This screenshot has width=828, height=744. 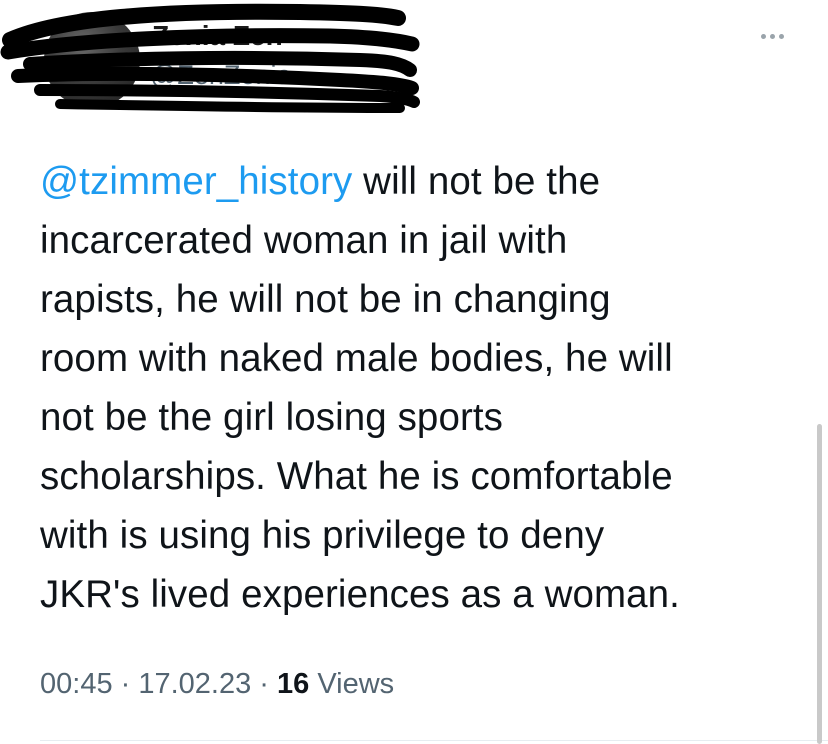 What do you see at coordinates (322, 535) in the screenshot?
I see `tweet-text-line: with is using his privilege to deny` at bounding box center [322, 535].